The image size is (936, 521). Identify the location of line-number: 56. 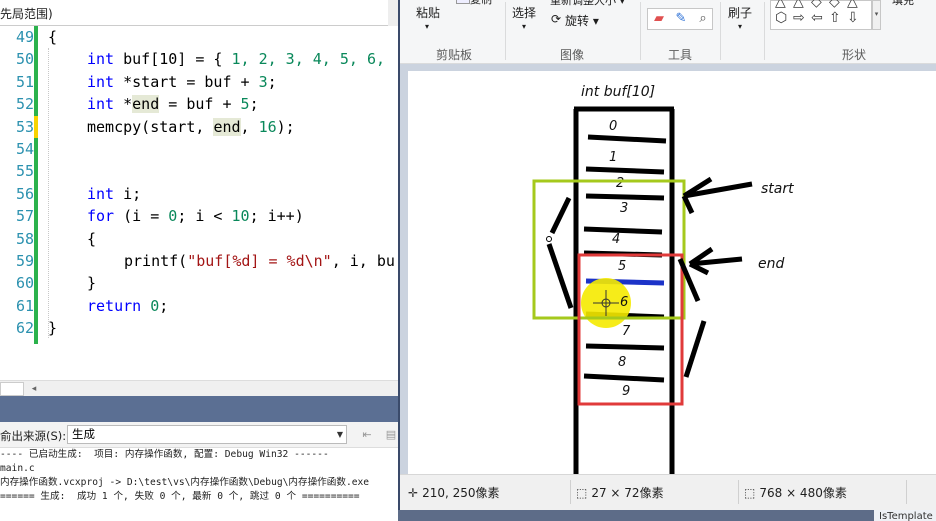
(24, 193).